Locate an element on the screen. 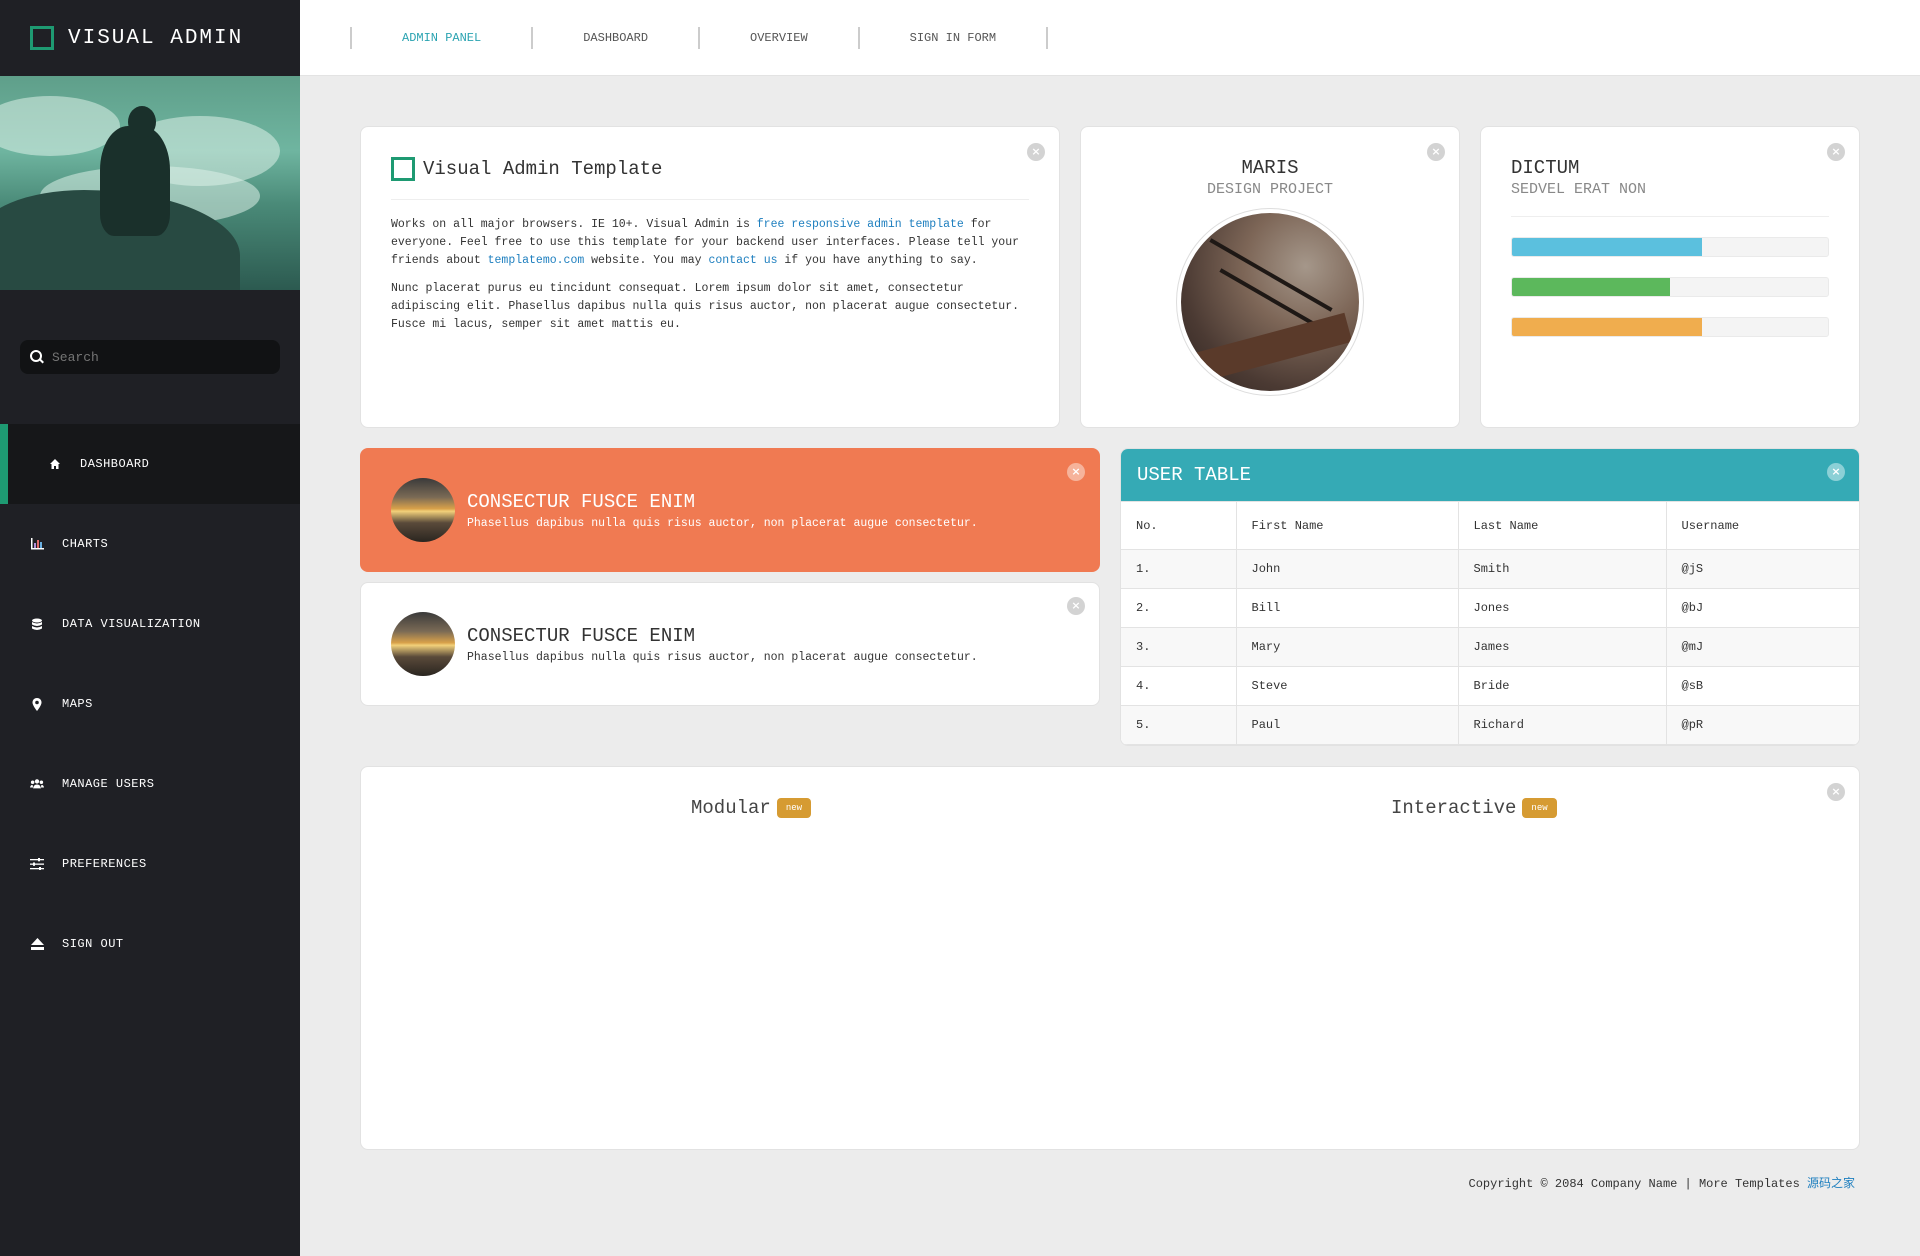 The width and height of the screenshot is (1920, 1256). search-box is located at coordinates (150, 357).